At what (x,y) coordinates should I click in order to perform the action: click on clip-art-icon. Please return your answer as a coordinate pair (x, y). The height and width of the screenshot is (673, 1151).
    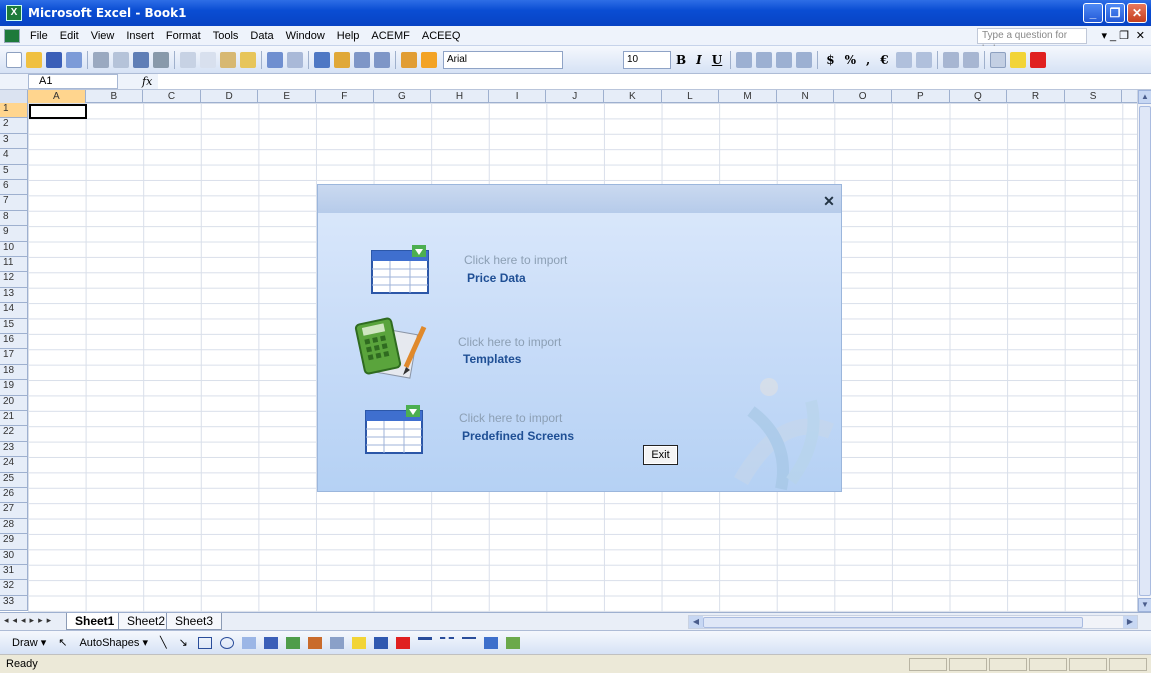
    Looking at the image, I should click on (314, 642).